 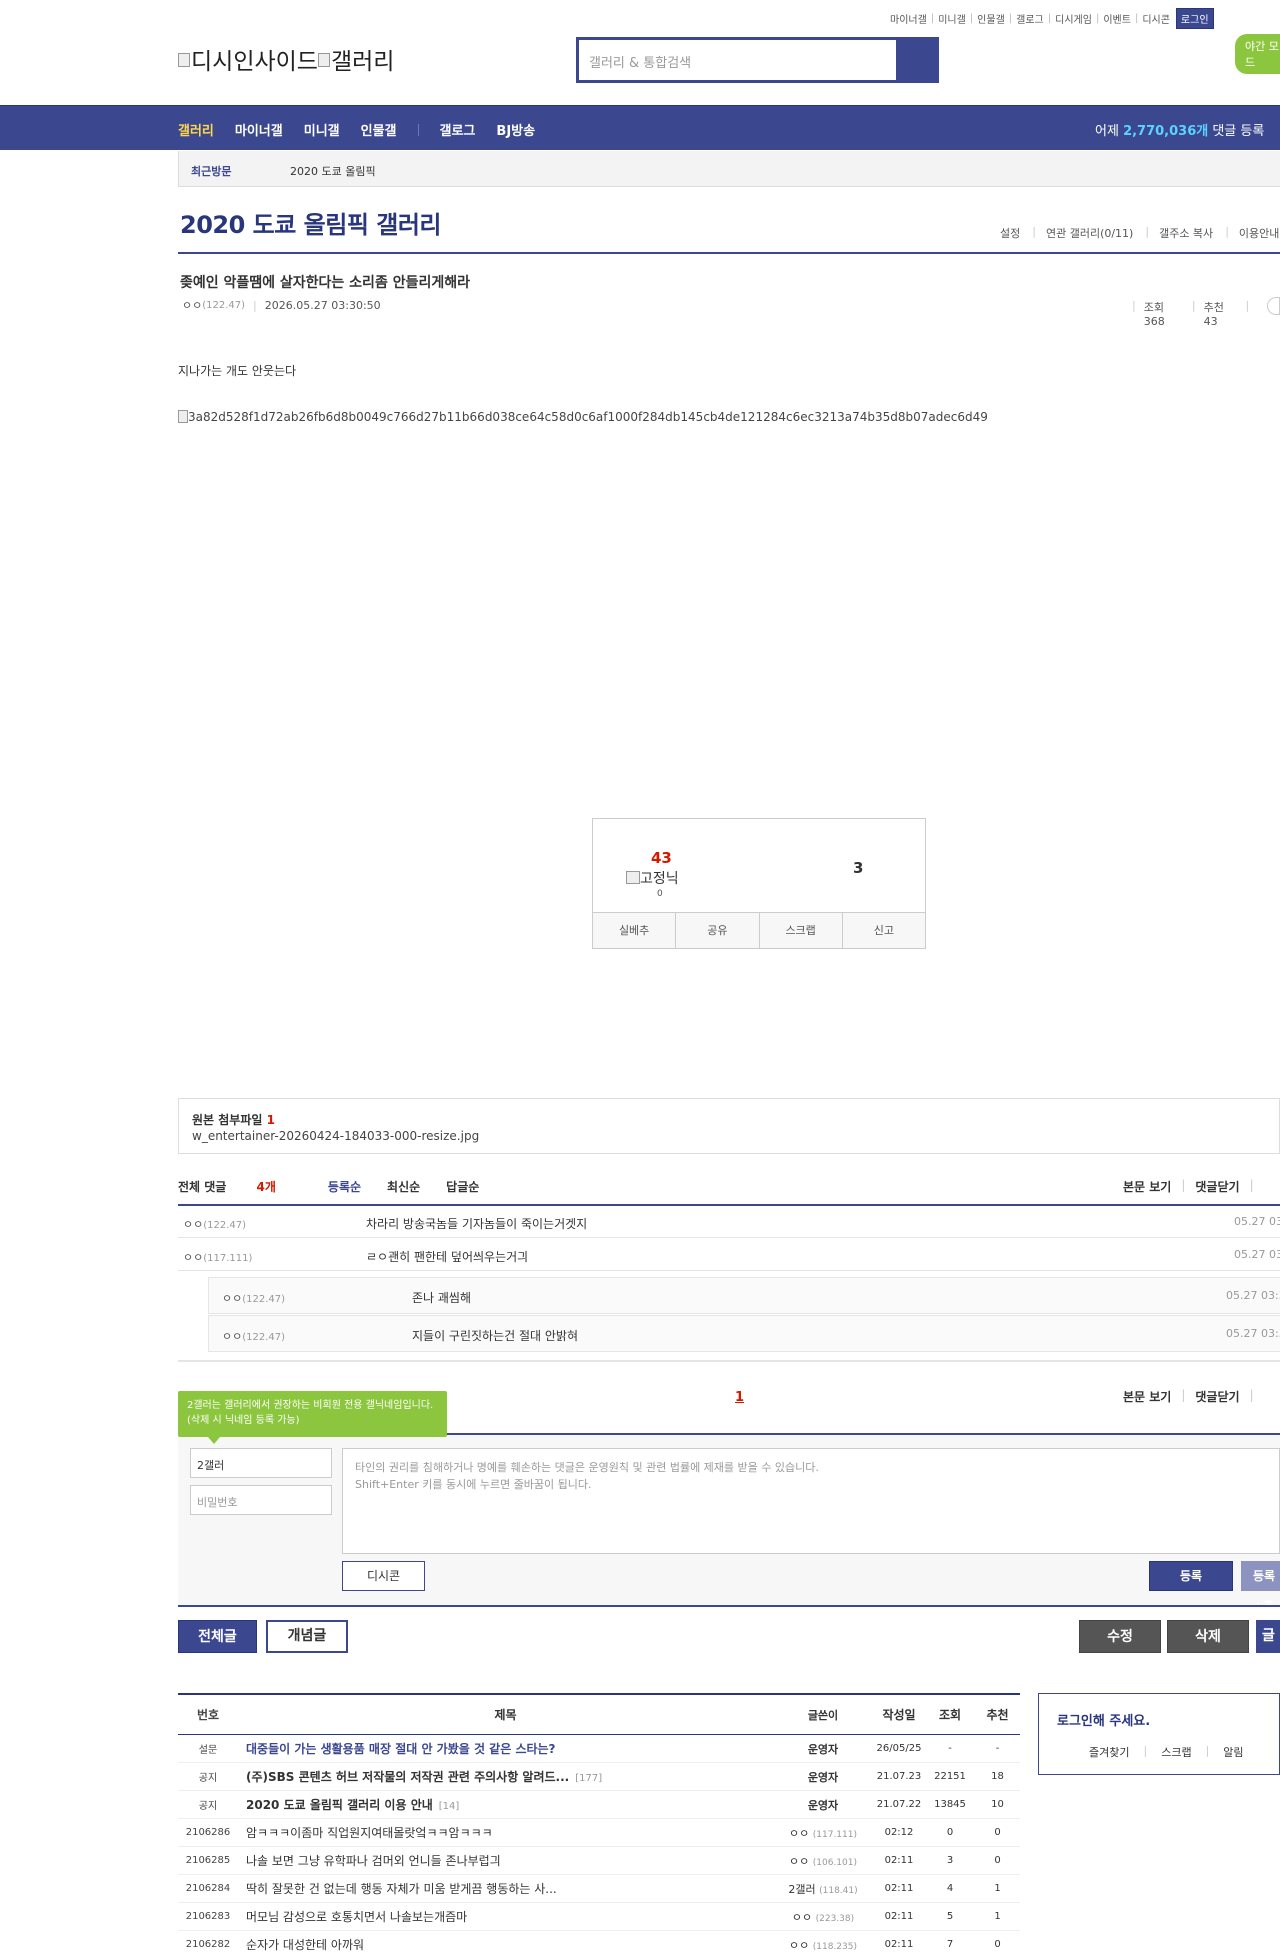 I want to click on post-row-writer: 2갤러 (118.41), so click(x=823, y=1889).